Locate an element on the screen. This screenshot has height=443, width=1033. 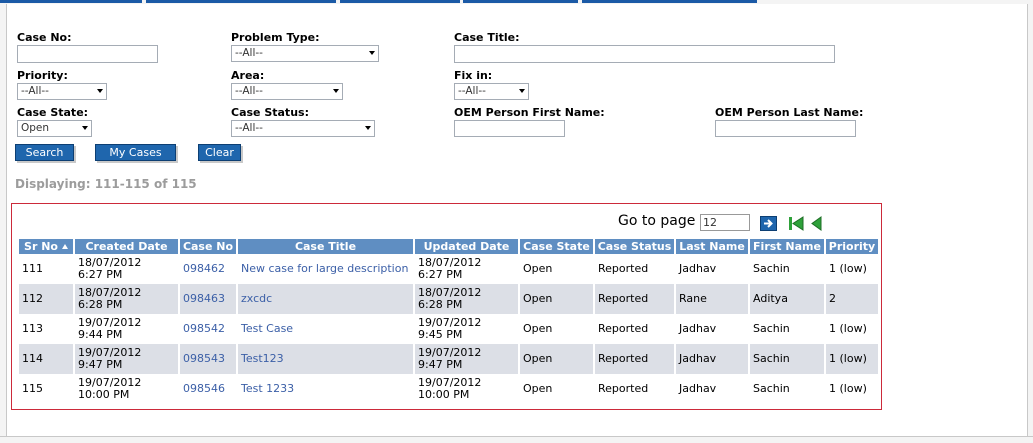
my-cases-button: My Cases is located at coordinates (135, 152).